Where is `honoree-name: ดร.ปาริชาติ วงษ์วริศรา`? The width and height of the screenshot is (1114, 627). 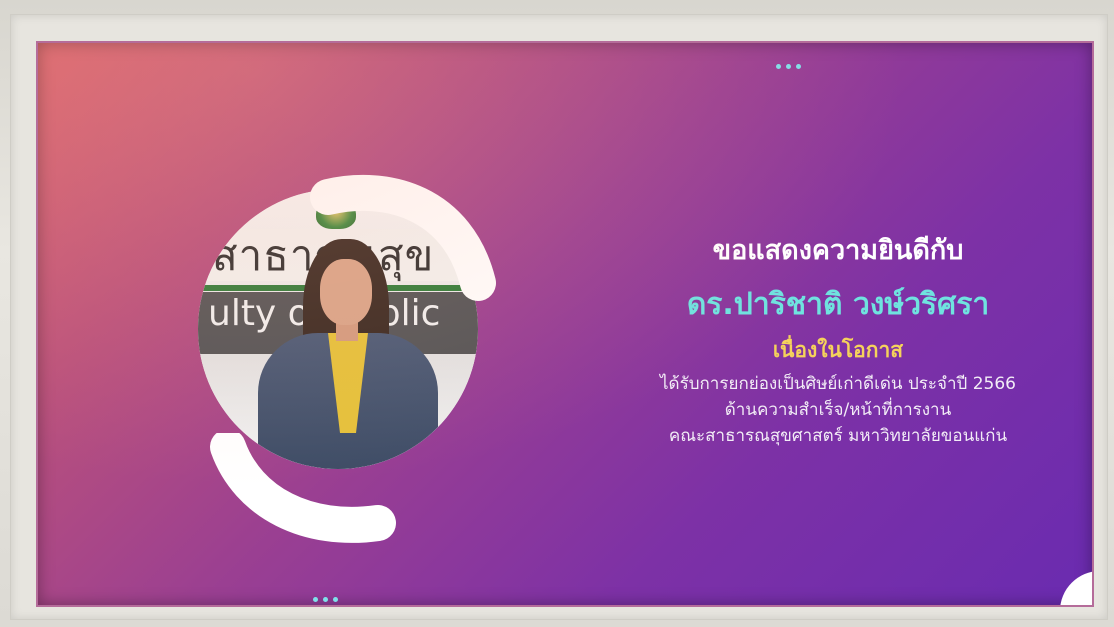 honoree-name: ดร.ปาริชาติ วงษ์วริศรา is located at coordinates (838, 304).